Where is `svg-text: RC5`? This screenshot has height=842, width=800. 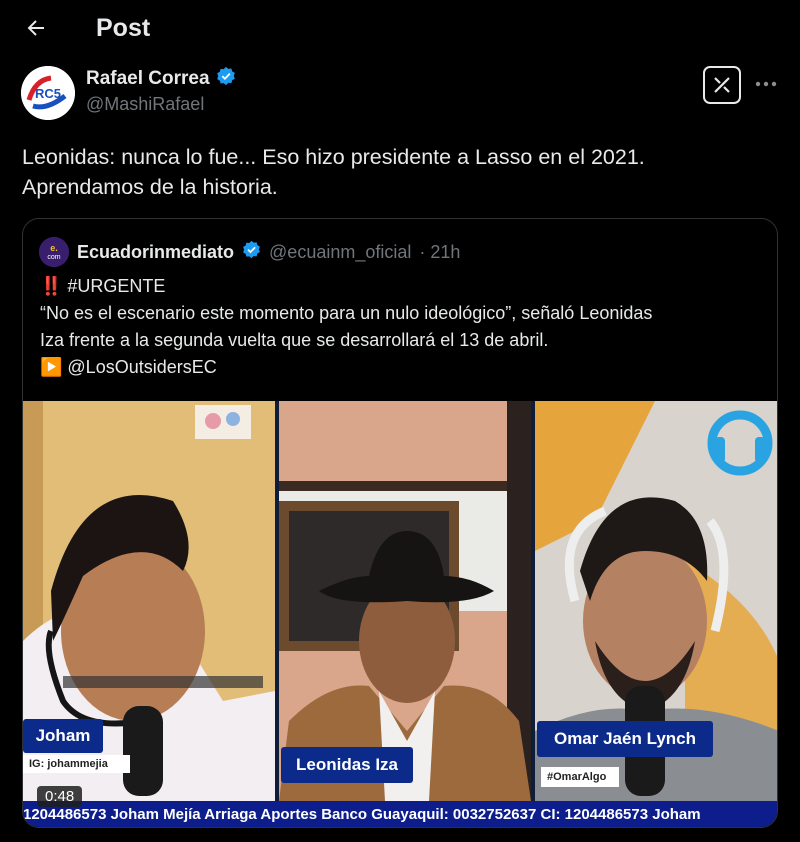
svg-text: RC5 is located at coordinates (48, 93).